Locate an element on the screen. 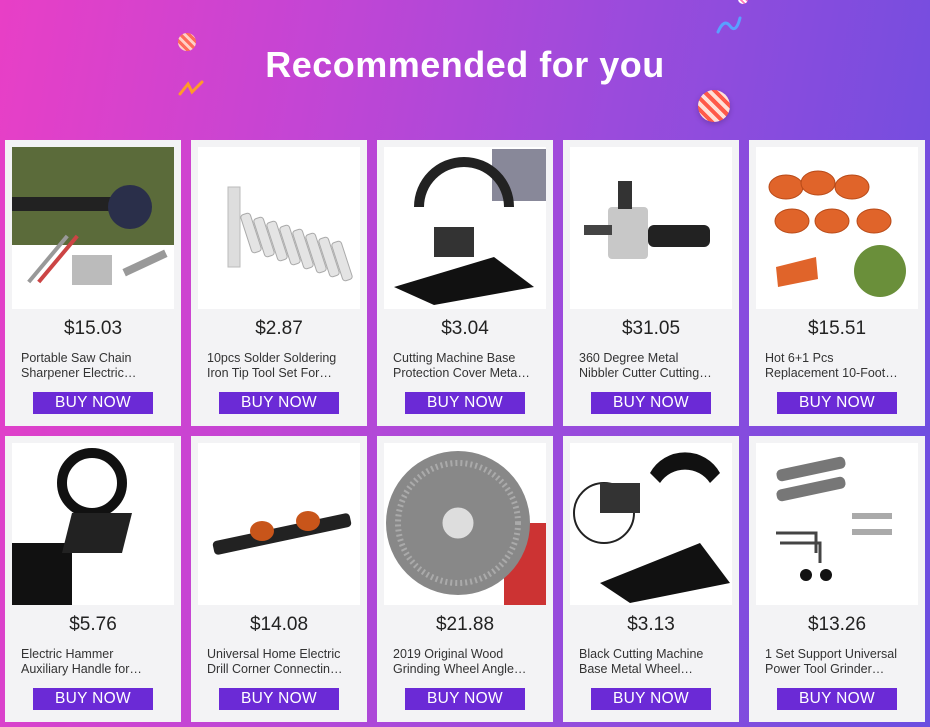 The height and width of the screenshot is (727, 930). confetti-squiggle-icon is located at coordinates (729, 25).